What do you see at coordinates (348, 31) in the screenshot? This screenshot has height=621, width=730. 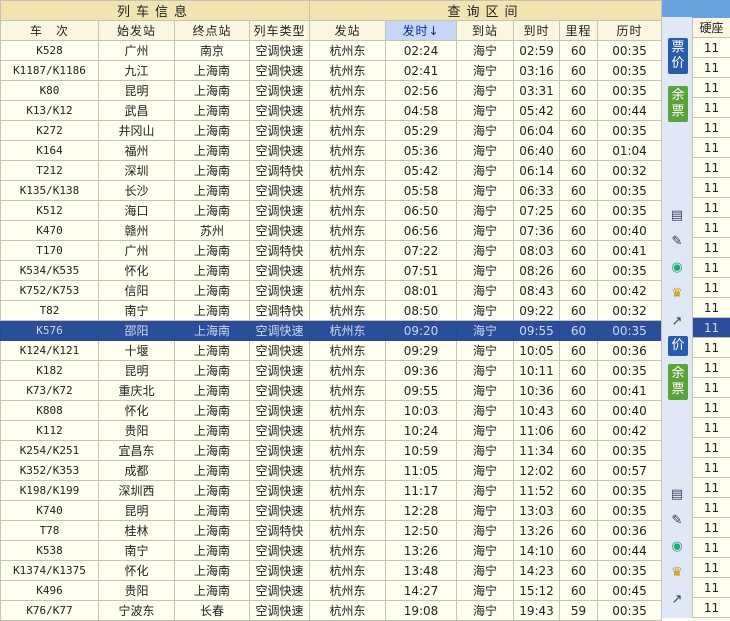 I see `col-header-depart-station: 发站` at bounding box center [348, 31].